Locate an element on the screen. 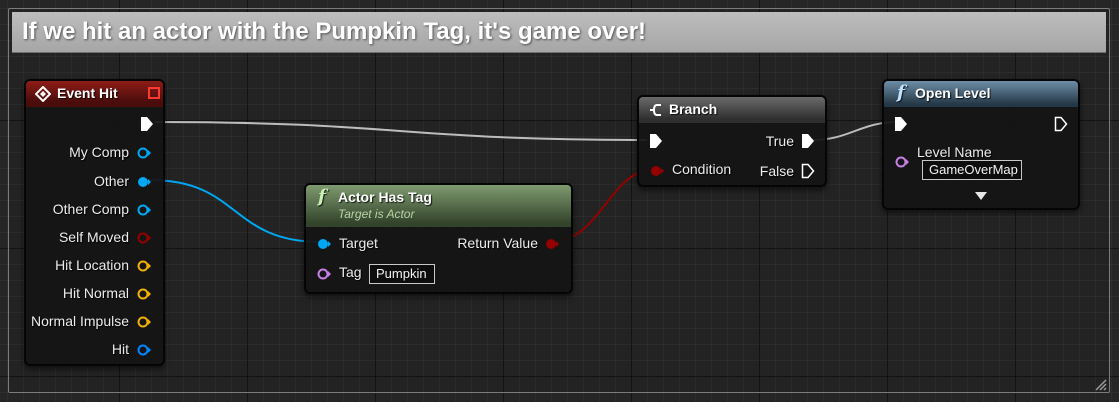  event-hit-header: Event Hit is located at coordinates (94, 94).